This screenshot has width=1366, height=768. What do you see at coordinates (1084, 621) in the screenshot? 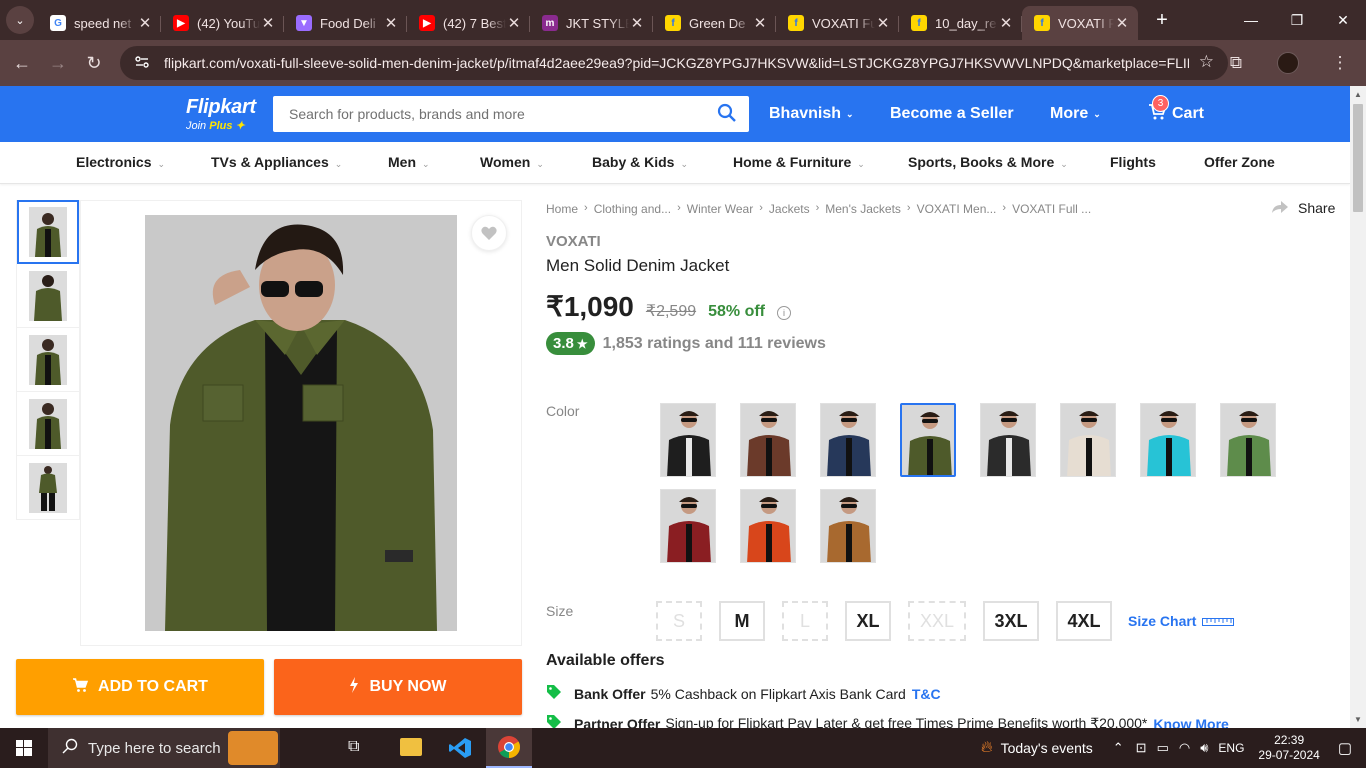
I see `size-option-4xl: 4XL` at bounding box center [1084, 621].